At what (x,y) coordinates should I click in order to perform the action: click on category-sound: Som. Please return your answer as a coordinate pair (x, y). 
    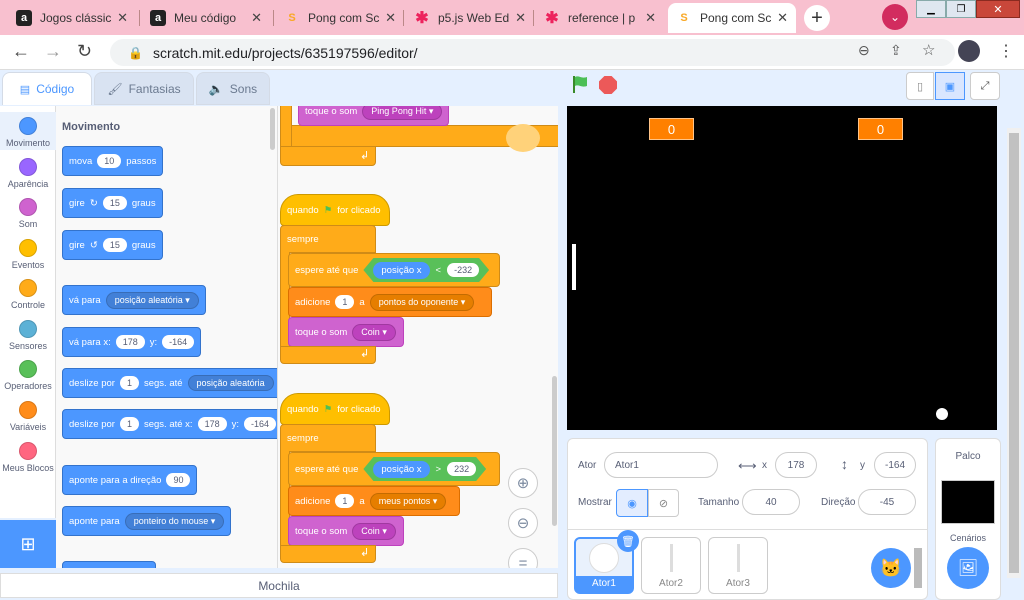
    Looking at the image, I should click on (28, 213).